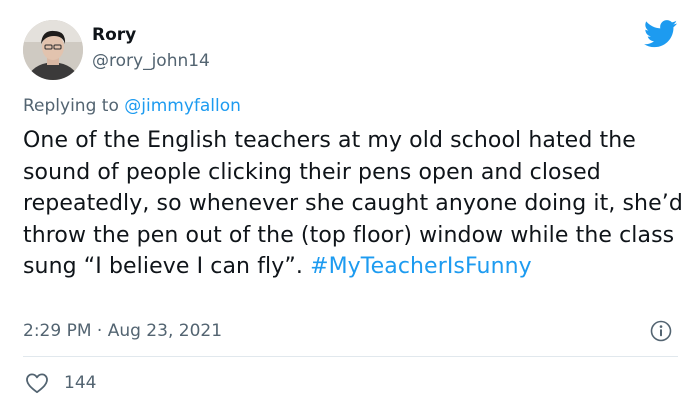  I want to click on replying-prefix: Replying to, so click(71, 106).